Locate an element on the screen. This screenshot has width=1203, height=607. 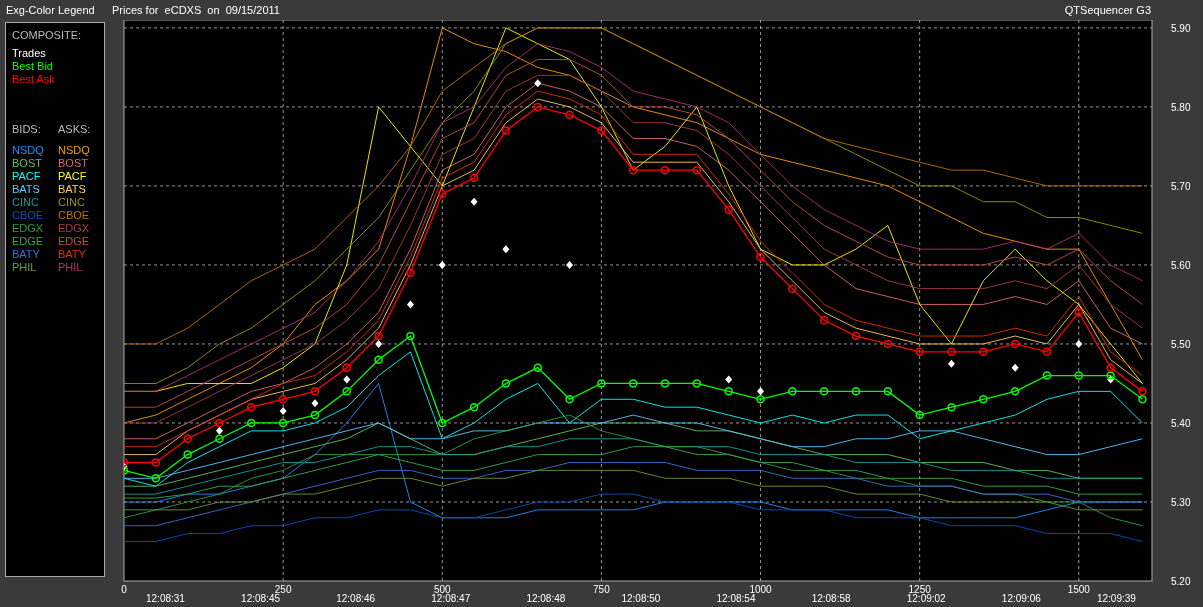
time-label: 12:09:39 is located at coordinates (1116, 598).